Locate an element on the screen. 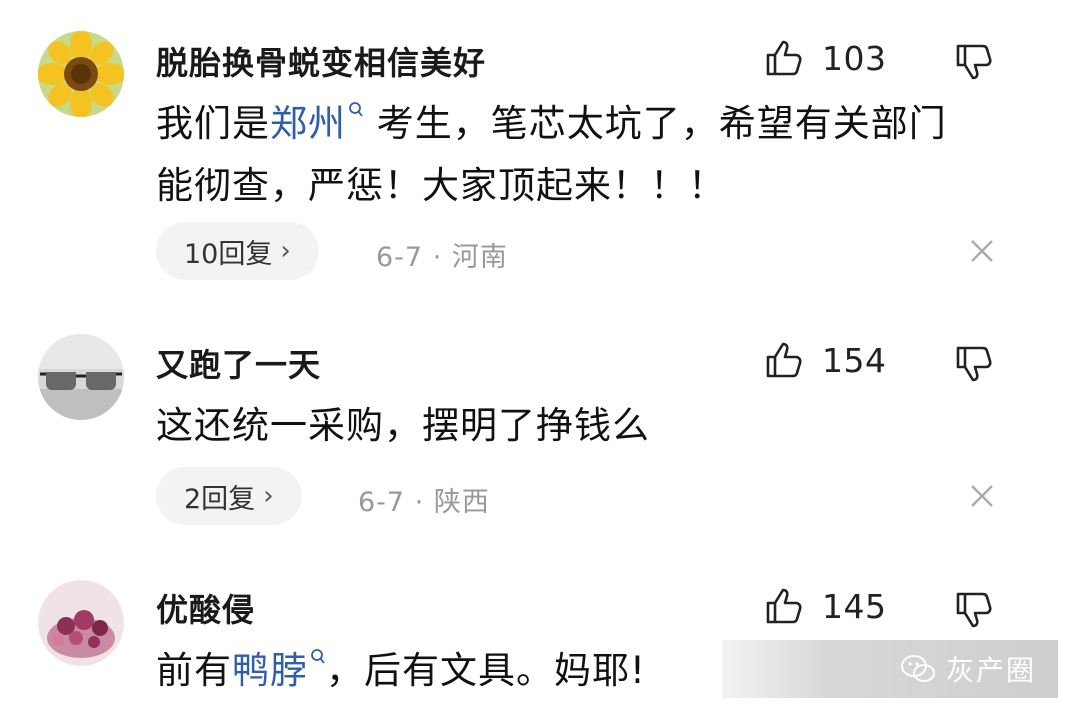 This screenshot has height=720, width=1080. comment-location: 河南 is located at coordinates (479, 257).